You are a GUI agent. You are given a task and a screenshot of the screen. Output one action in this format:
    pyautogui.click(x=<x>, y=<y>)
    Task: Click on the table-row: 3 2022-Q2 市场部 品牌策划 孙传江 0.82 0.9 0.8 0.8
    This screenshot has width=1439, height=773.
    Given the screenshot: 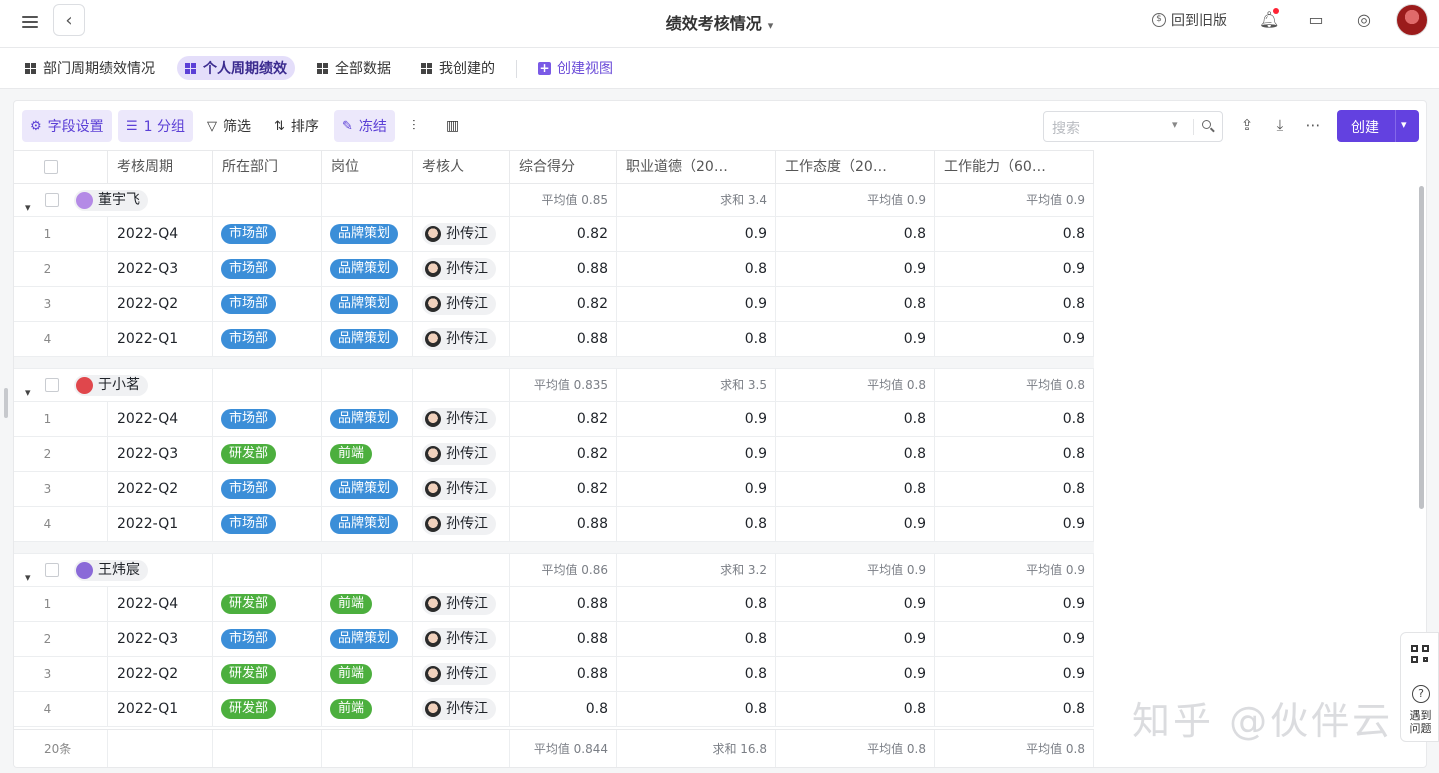 What is the action you would take?
    pyautogui.click(x=554, y=304)
    